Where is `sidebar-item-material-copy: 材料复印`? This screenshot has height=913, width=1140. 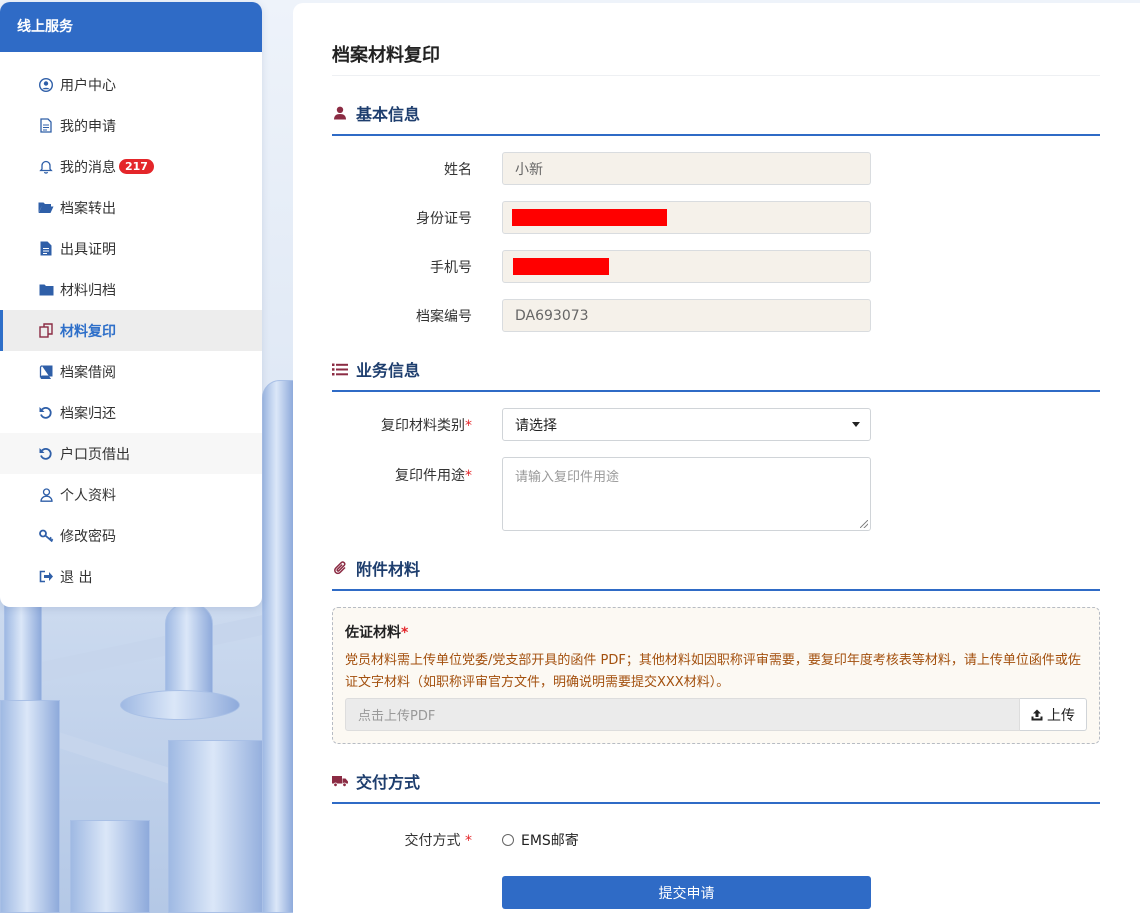
sidebar-item-material-copy: 材料复印 is located at coordinates (131, 330).